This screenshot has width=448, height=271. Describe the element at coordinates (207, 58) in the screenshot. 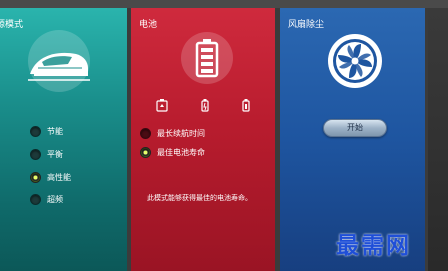

I see `battery-icon` at that location.